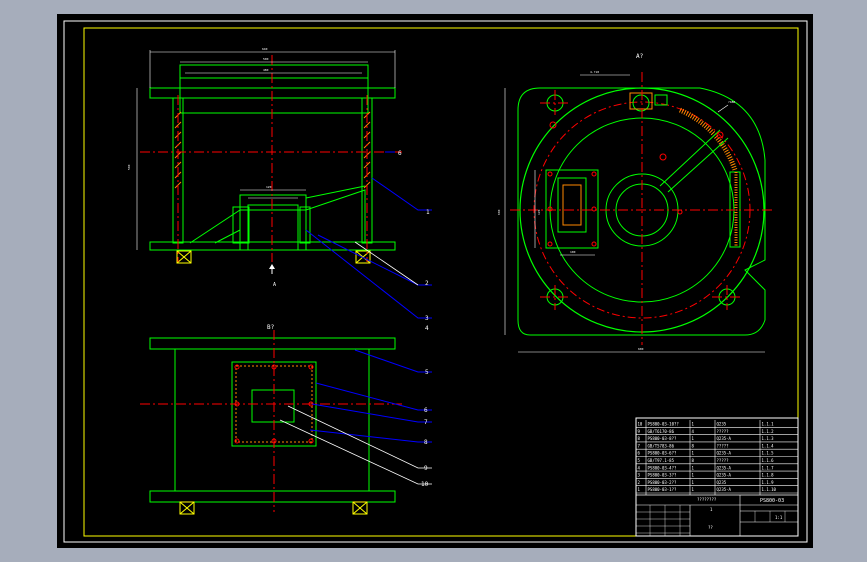 This screenshot has height=562, width=867. Describe the element at coordinates (640, 56) in the screenshot. I see `section-label-a: A?` at that location.